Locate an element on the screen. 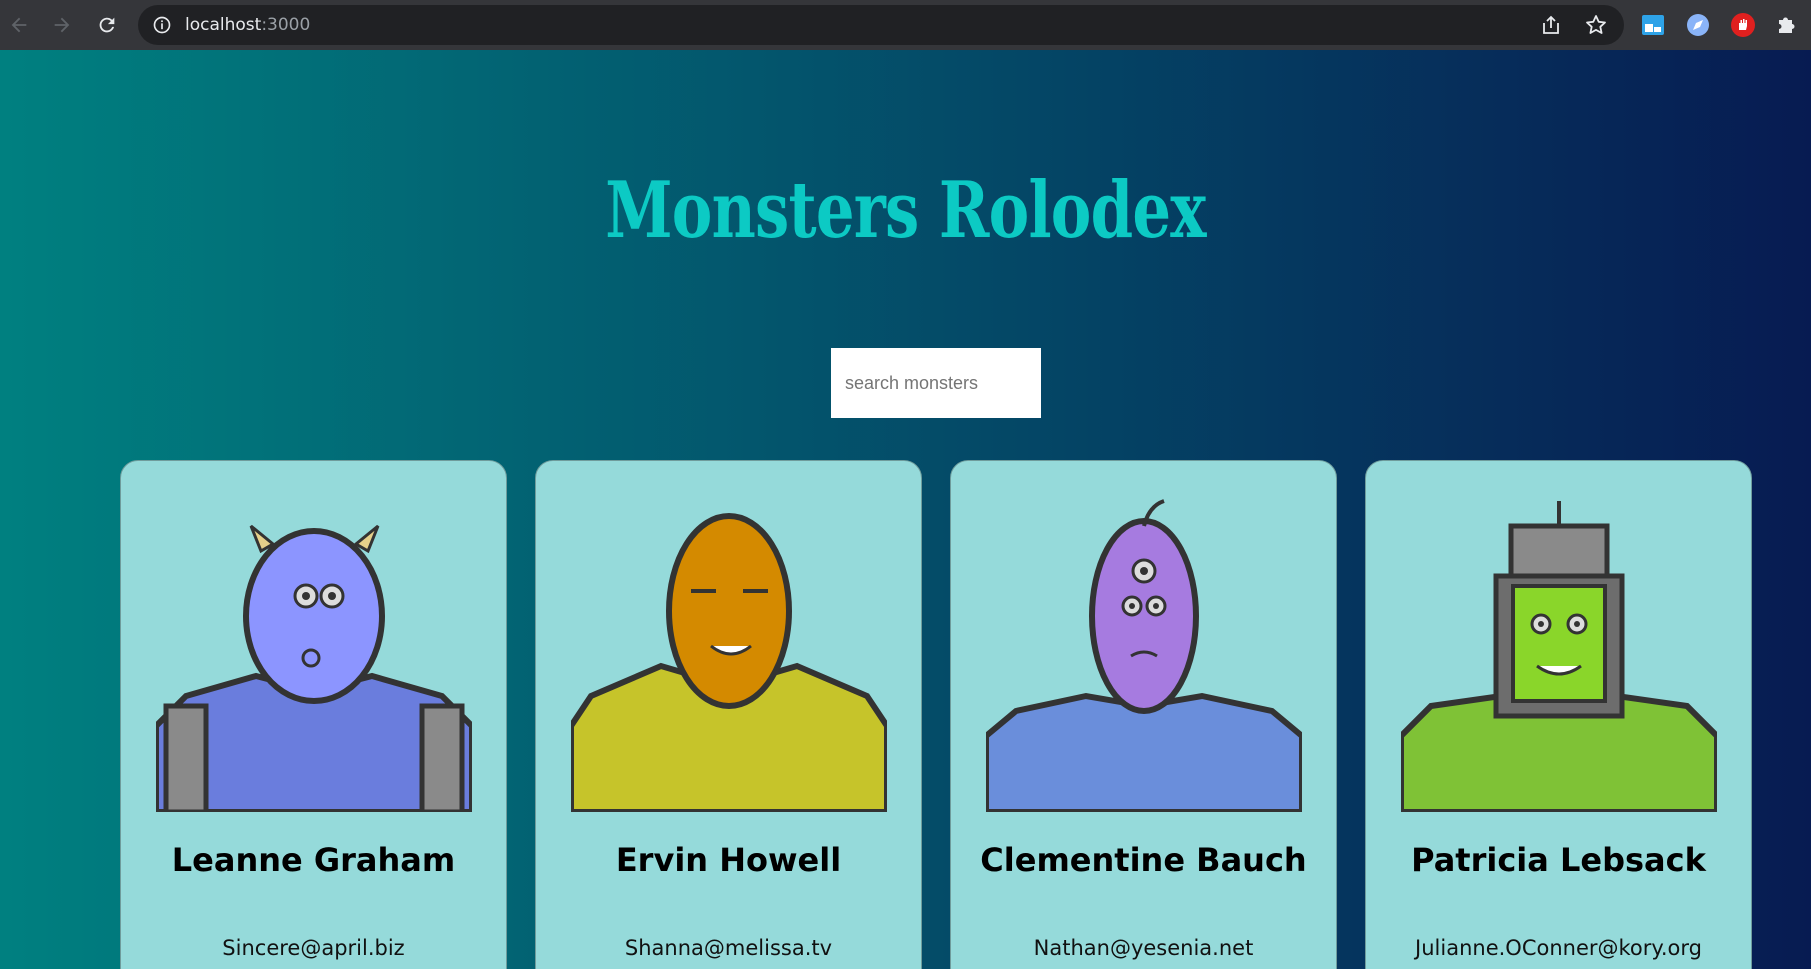 The height and width of the screenshot is (969, 1811). browser-toolbar: localhost:3000 is located at coordinates (905, 25).